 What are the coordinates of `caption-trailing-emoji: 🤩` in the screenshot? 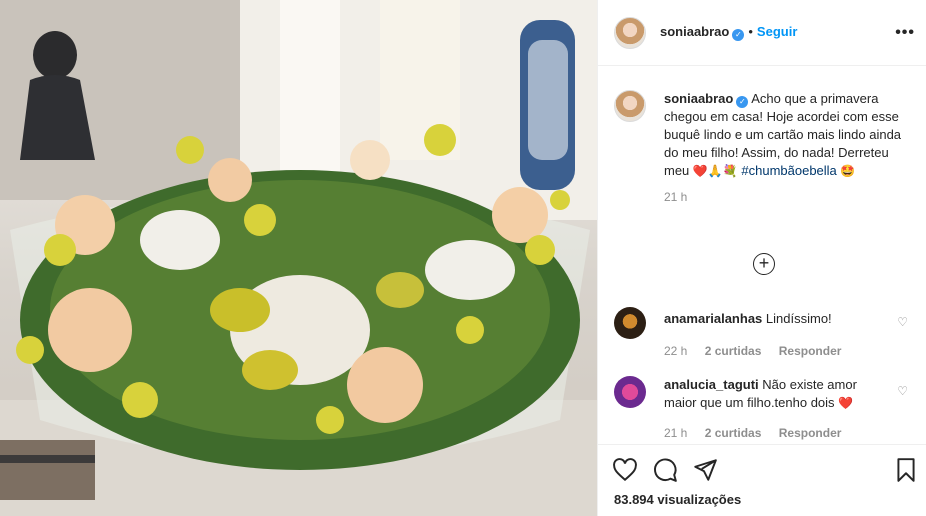 It's located at (848, 171).